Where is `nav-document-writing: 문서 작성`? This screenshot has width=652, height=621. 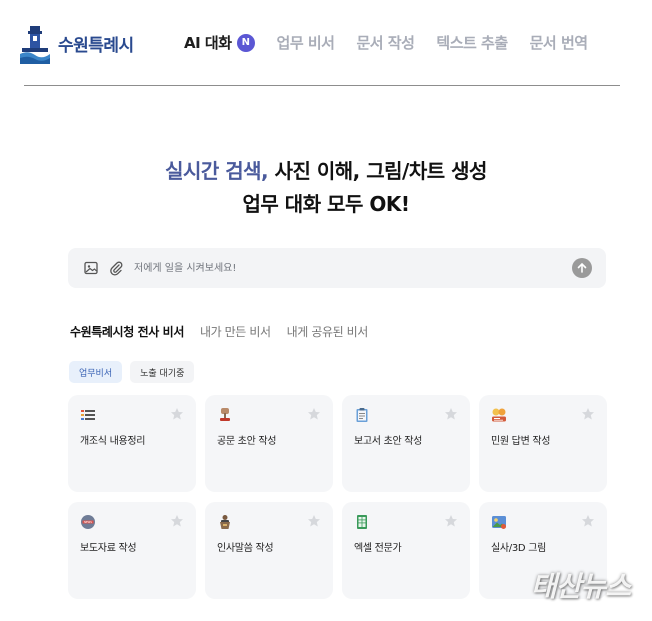 nav-document-writing: 문서 작성 is located at coordinates (385, 42).